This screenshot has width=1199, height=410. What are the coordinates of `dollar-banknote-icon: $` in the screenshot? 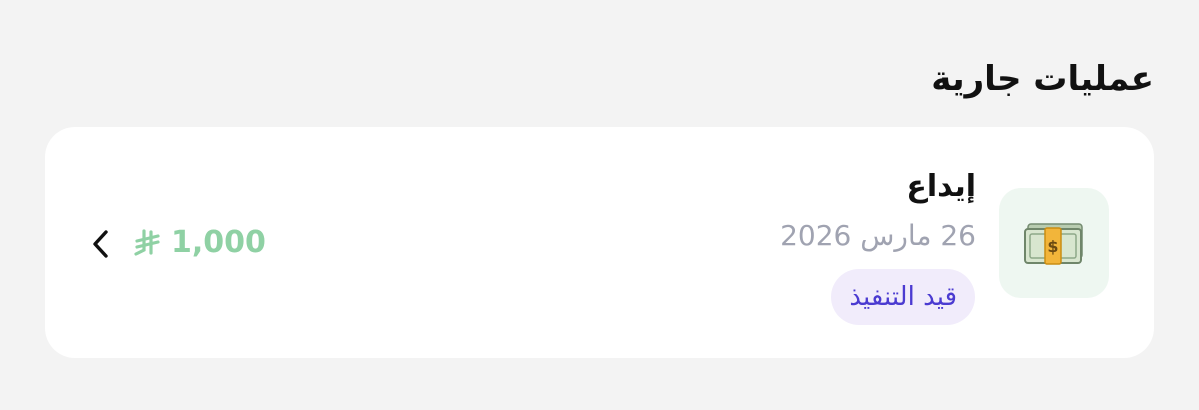 It's located at (1053, 244).